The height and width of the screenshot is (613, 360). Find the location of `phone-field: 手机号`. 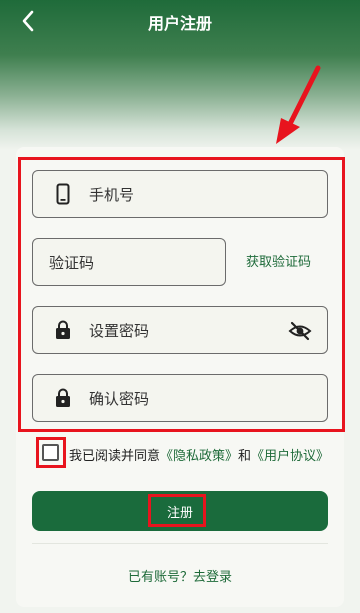

phone-field: 手机号 is located at coordinates (180, 194).